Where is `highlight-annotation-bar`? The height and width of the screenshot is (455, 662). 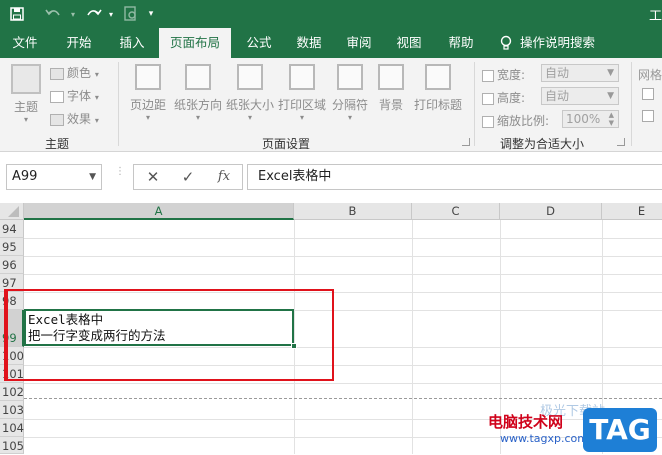
highlight-annotation-bar is located at coordinates (6, 335).